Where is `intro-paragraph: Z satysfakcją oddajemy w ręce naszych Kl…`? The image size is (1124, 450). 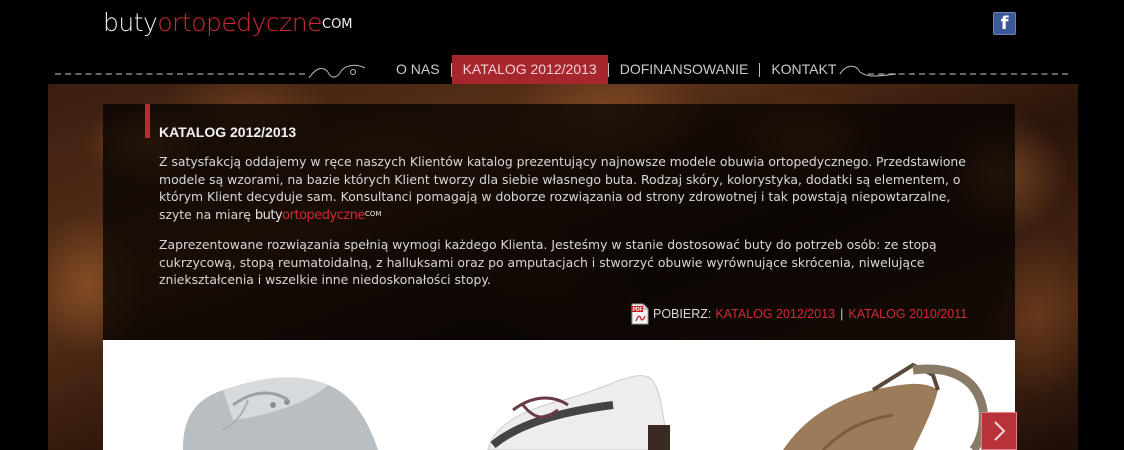 intro-paragraph: Z satysfakcją oddajemy w ręce naszych Kl… is located at coordinates (569, 188).